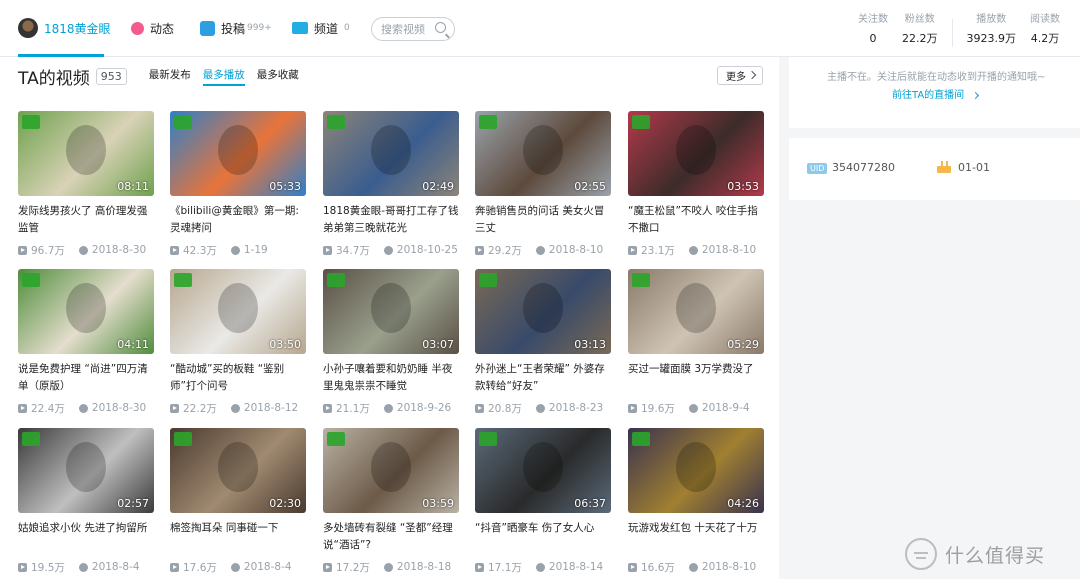 The width and height of the screenshot is (1080, 579). Describe the element at coordinates (543, 537) in the screenshot. I see `video-title: “抖音”晒豪车 伤了女人心` at that location.